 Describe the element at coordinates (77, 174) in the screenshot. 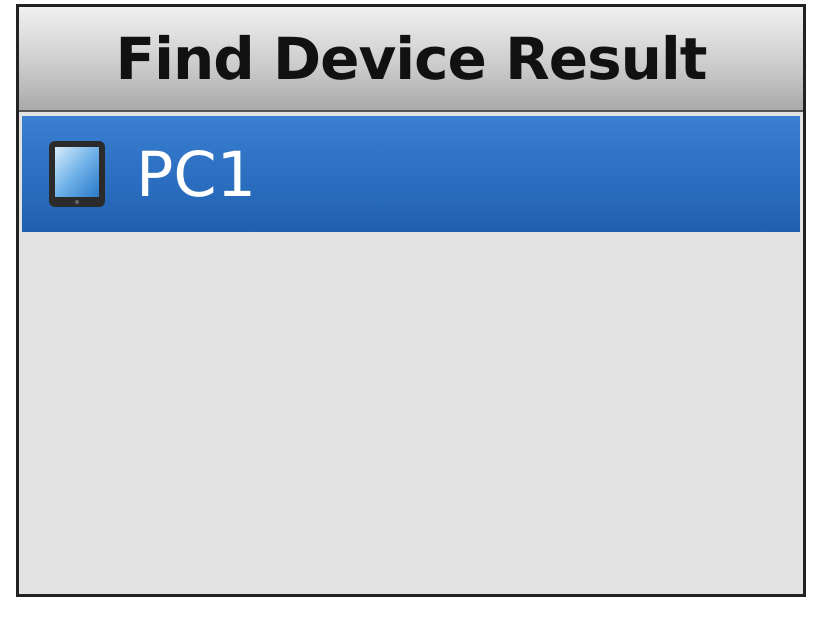

I see `tablet-icon` at that location.